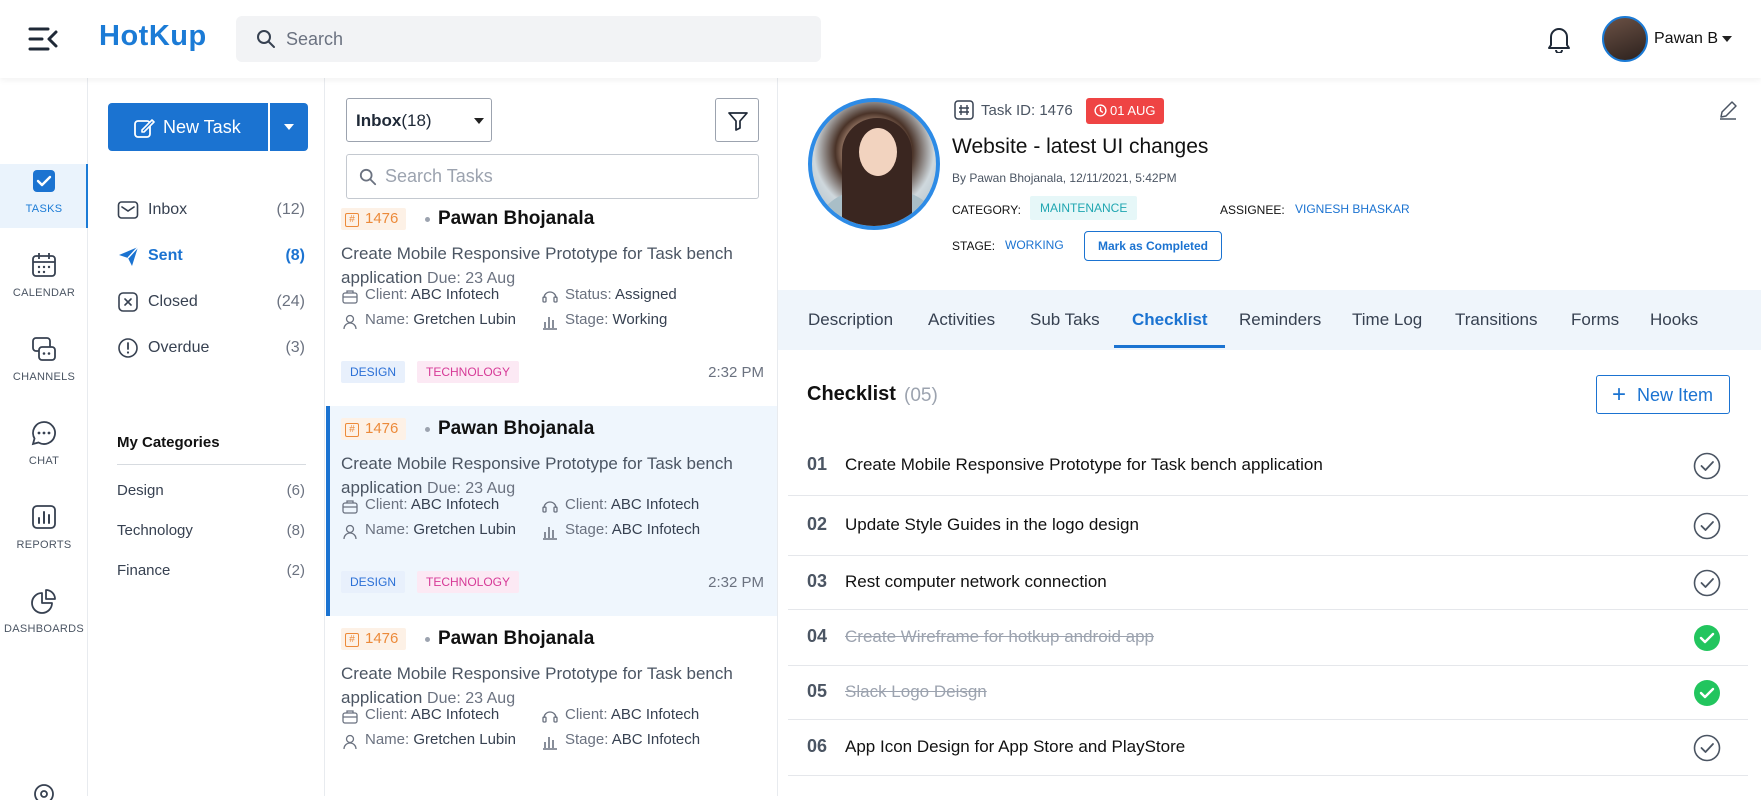 The image size is (1761, 800). I want to click on tab-hooks: Hooks, so click(1674, 320).